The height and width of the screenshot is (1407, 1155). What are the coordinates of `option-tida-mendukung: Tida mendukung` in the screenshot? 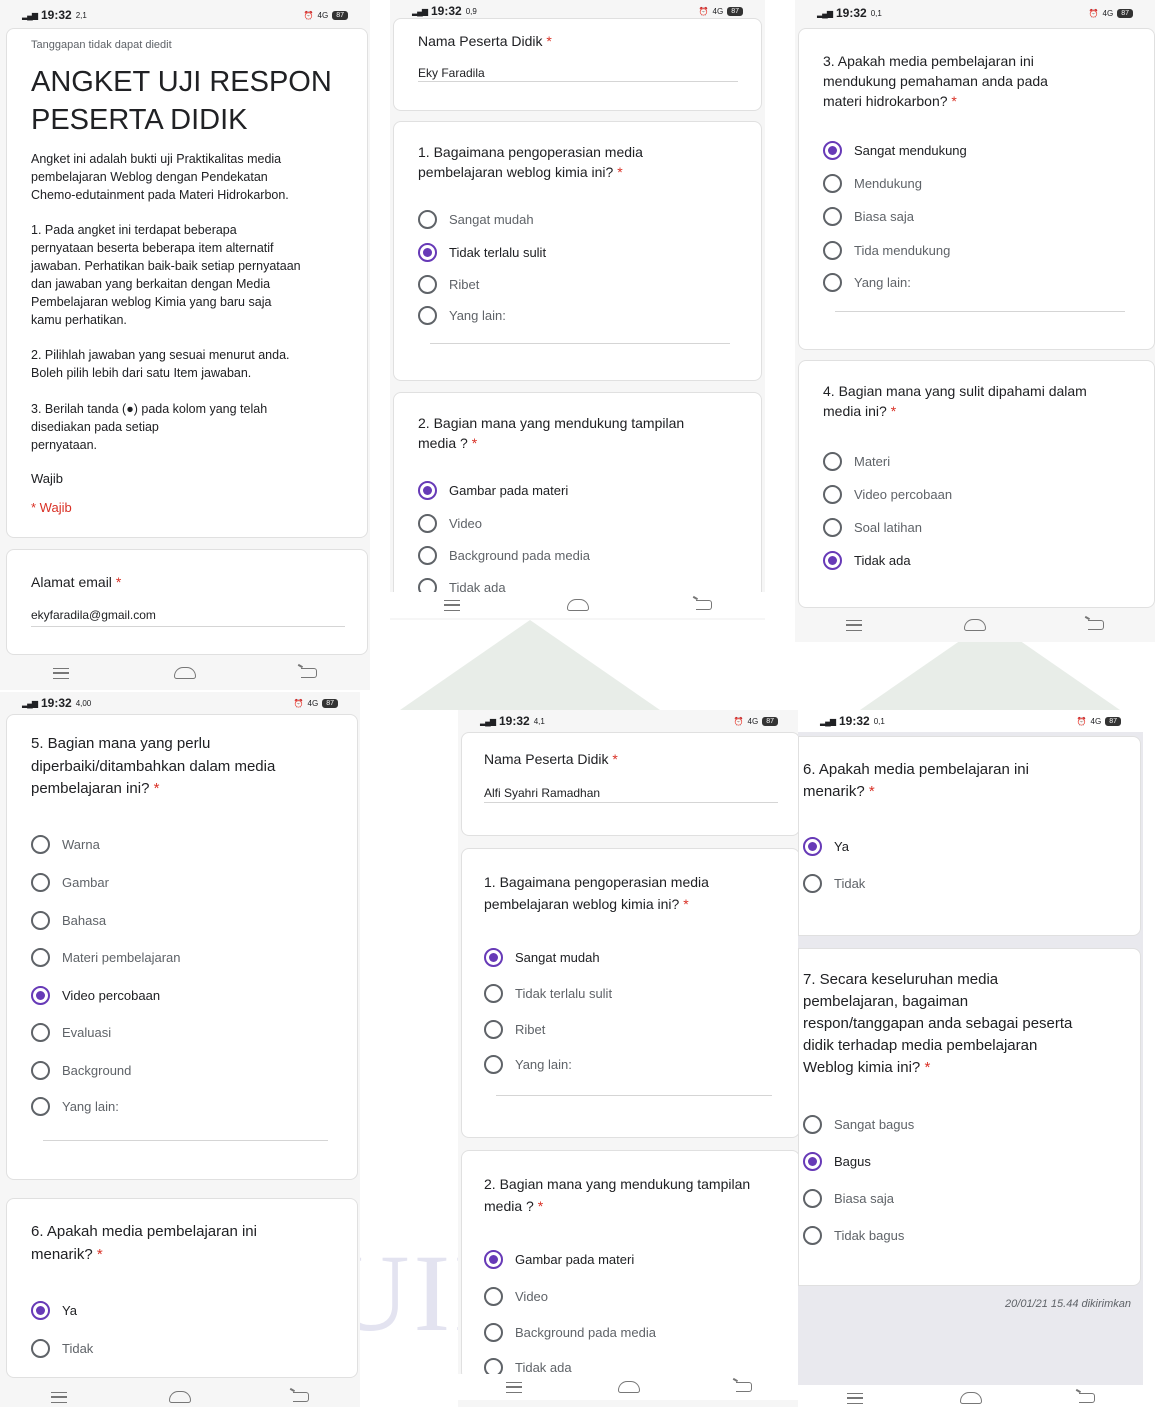 It's located at (886, 250).